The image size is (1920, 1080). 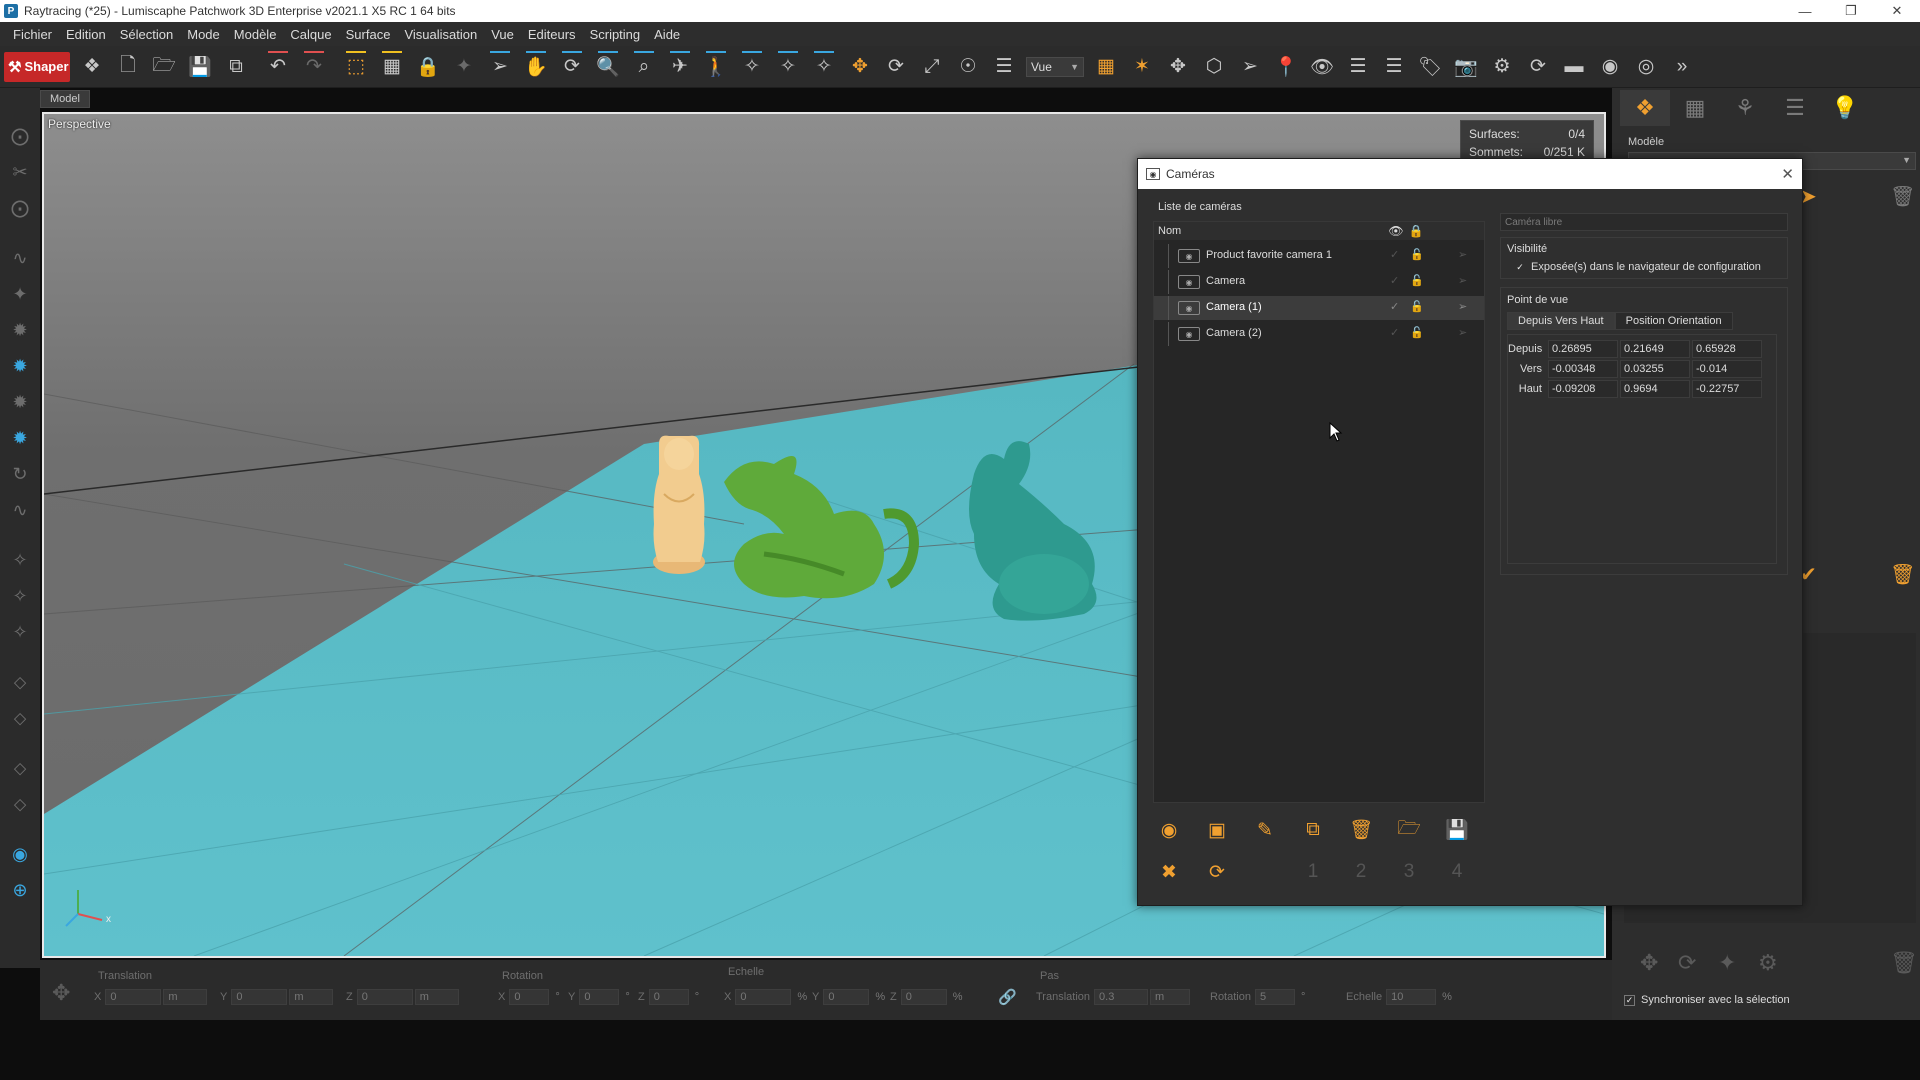 What do you see at coordinates (464, 67) in the screenshot?
I see `orientation-icon: ✦` at bounding box center [464, 67].